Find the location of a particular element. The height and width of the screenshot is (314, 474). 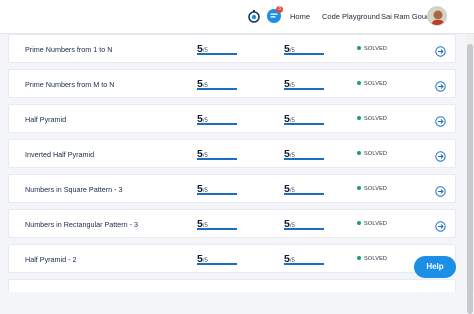

problem-name: Half Pyramid - 2 is located at coordinates (51, 259).